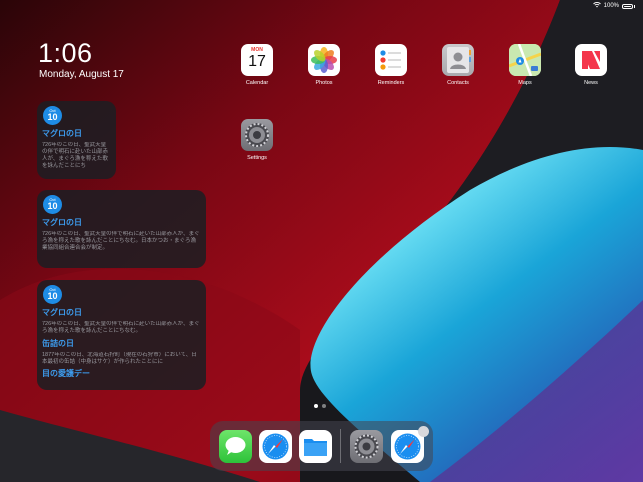 The width and height of the screenshot is (643, 482). What do you see at coordinates (391, 83) in the screenshot?
I see `app-label: Reminders` at bounding box center [391, 83].